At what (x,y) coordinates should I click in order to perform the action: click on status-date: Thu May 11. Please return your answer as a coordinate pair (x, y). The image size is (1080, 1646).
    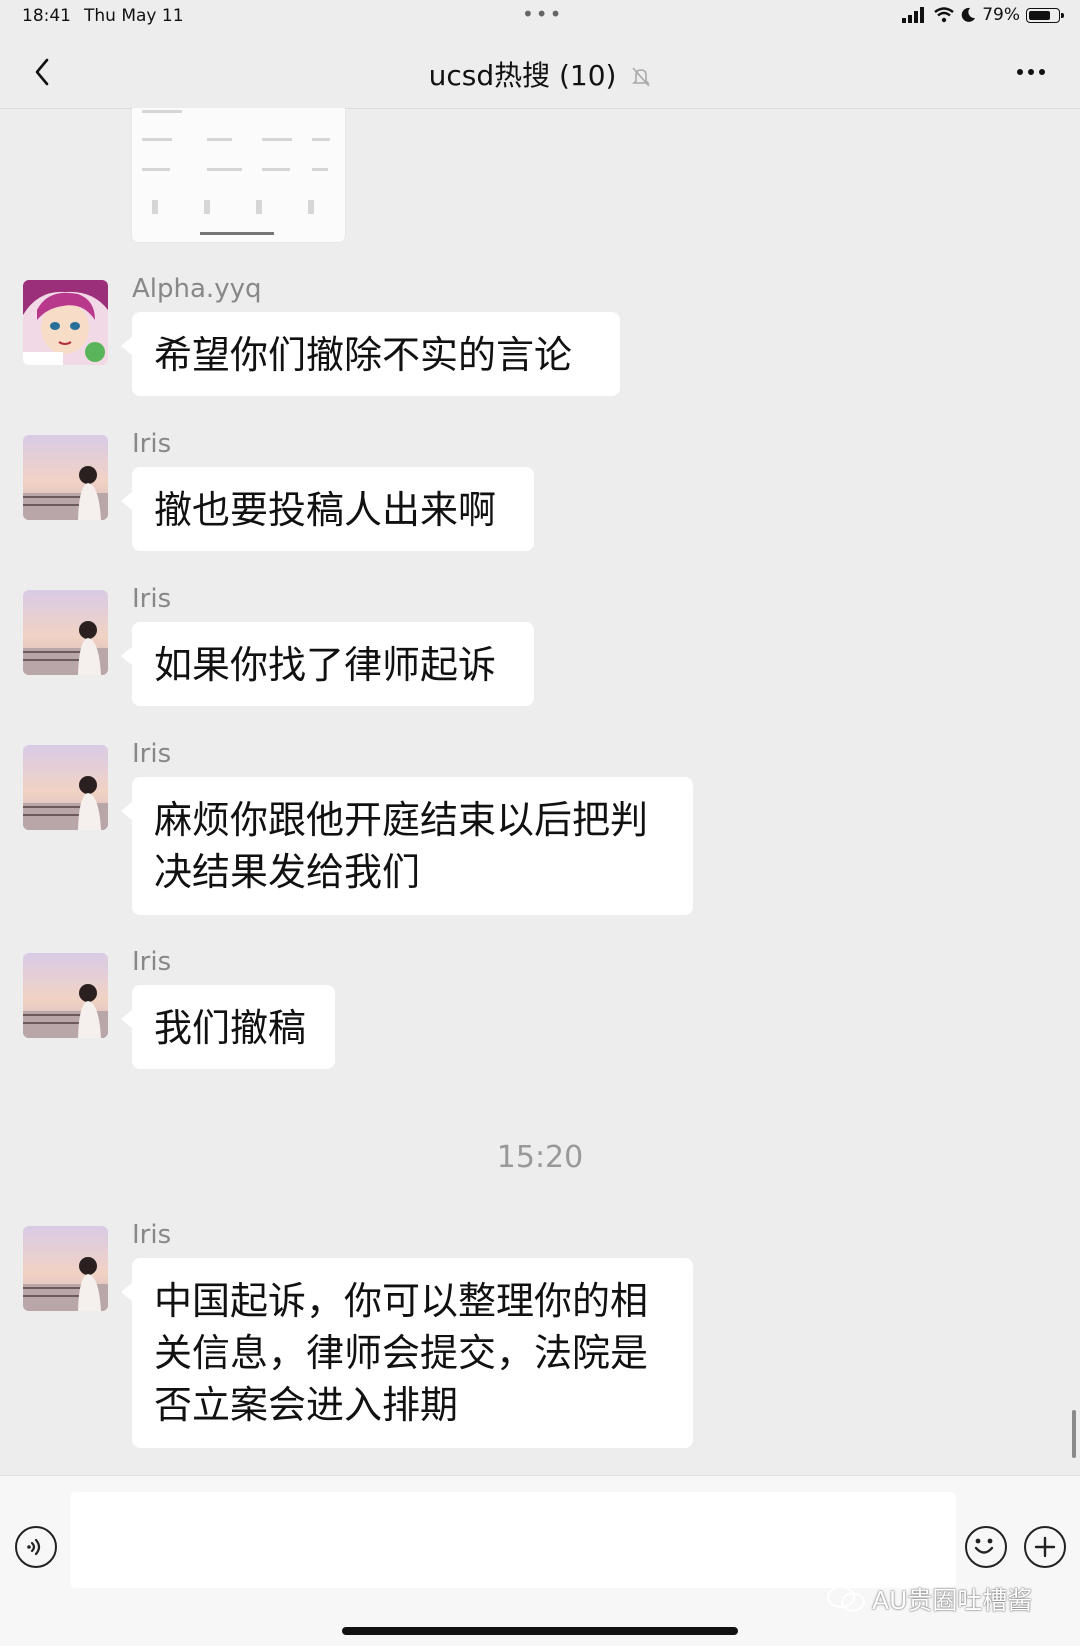
    Looking at the image, I should click on (134, 16).